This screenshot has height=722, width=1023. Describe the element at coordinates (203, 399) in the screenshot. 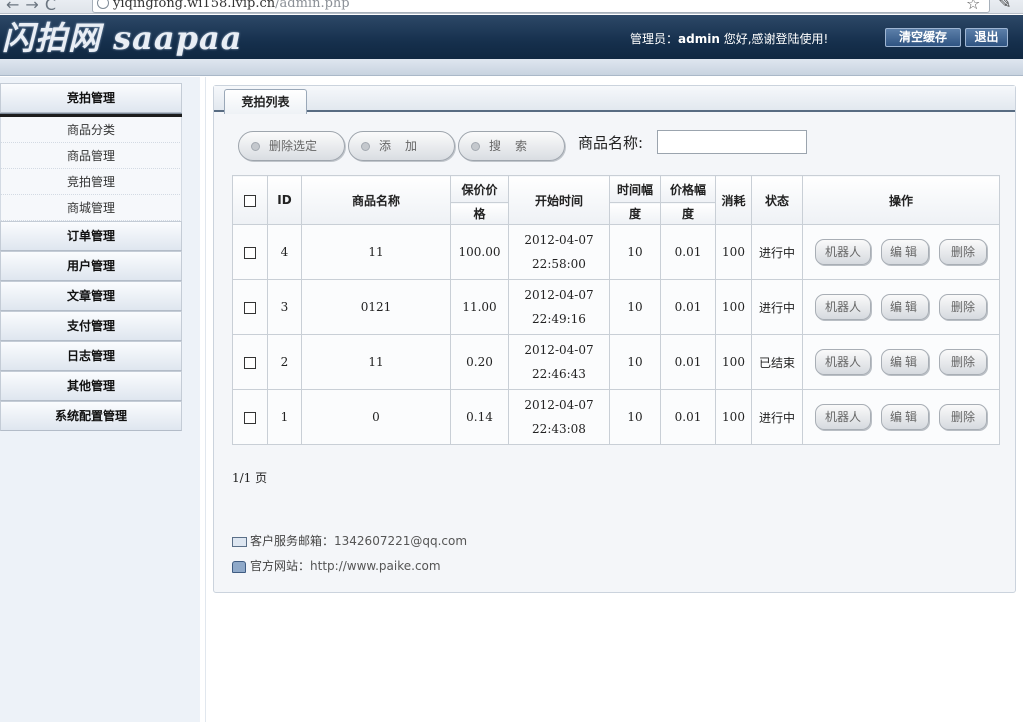

I see `sidebar-splitter` at that location.